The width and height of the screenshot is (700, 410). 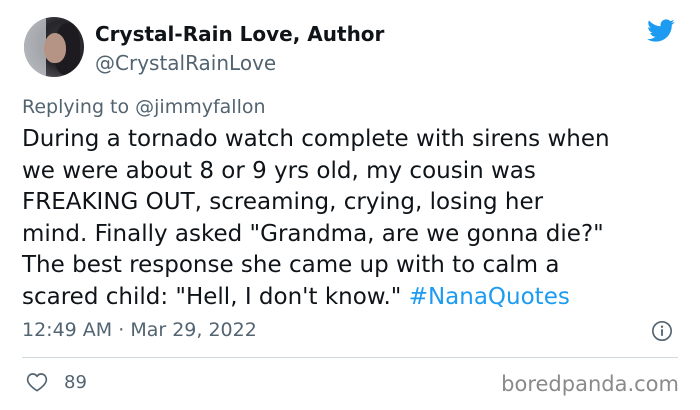 What do you see at coordinates (185, 63) in the screenshot?
I see `author-handle: @CrystalRainLove` at bounding box center [185, 63].